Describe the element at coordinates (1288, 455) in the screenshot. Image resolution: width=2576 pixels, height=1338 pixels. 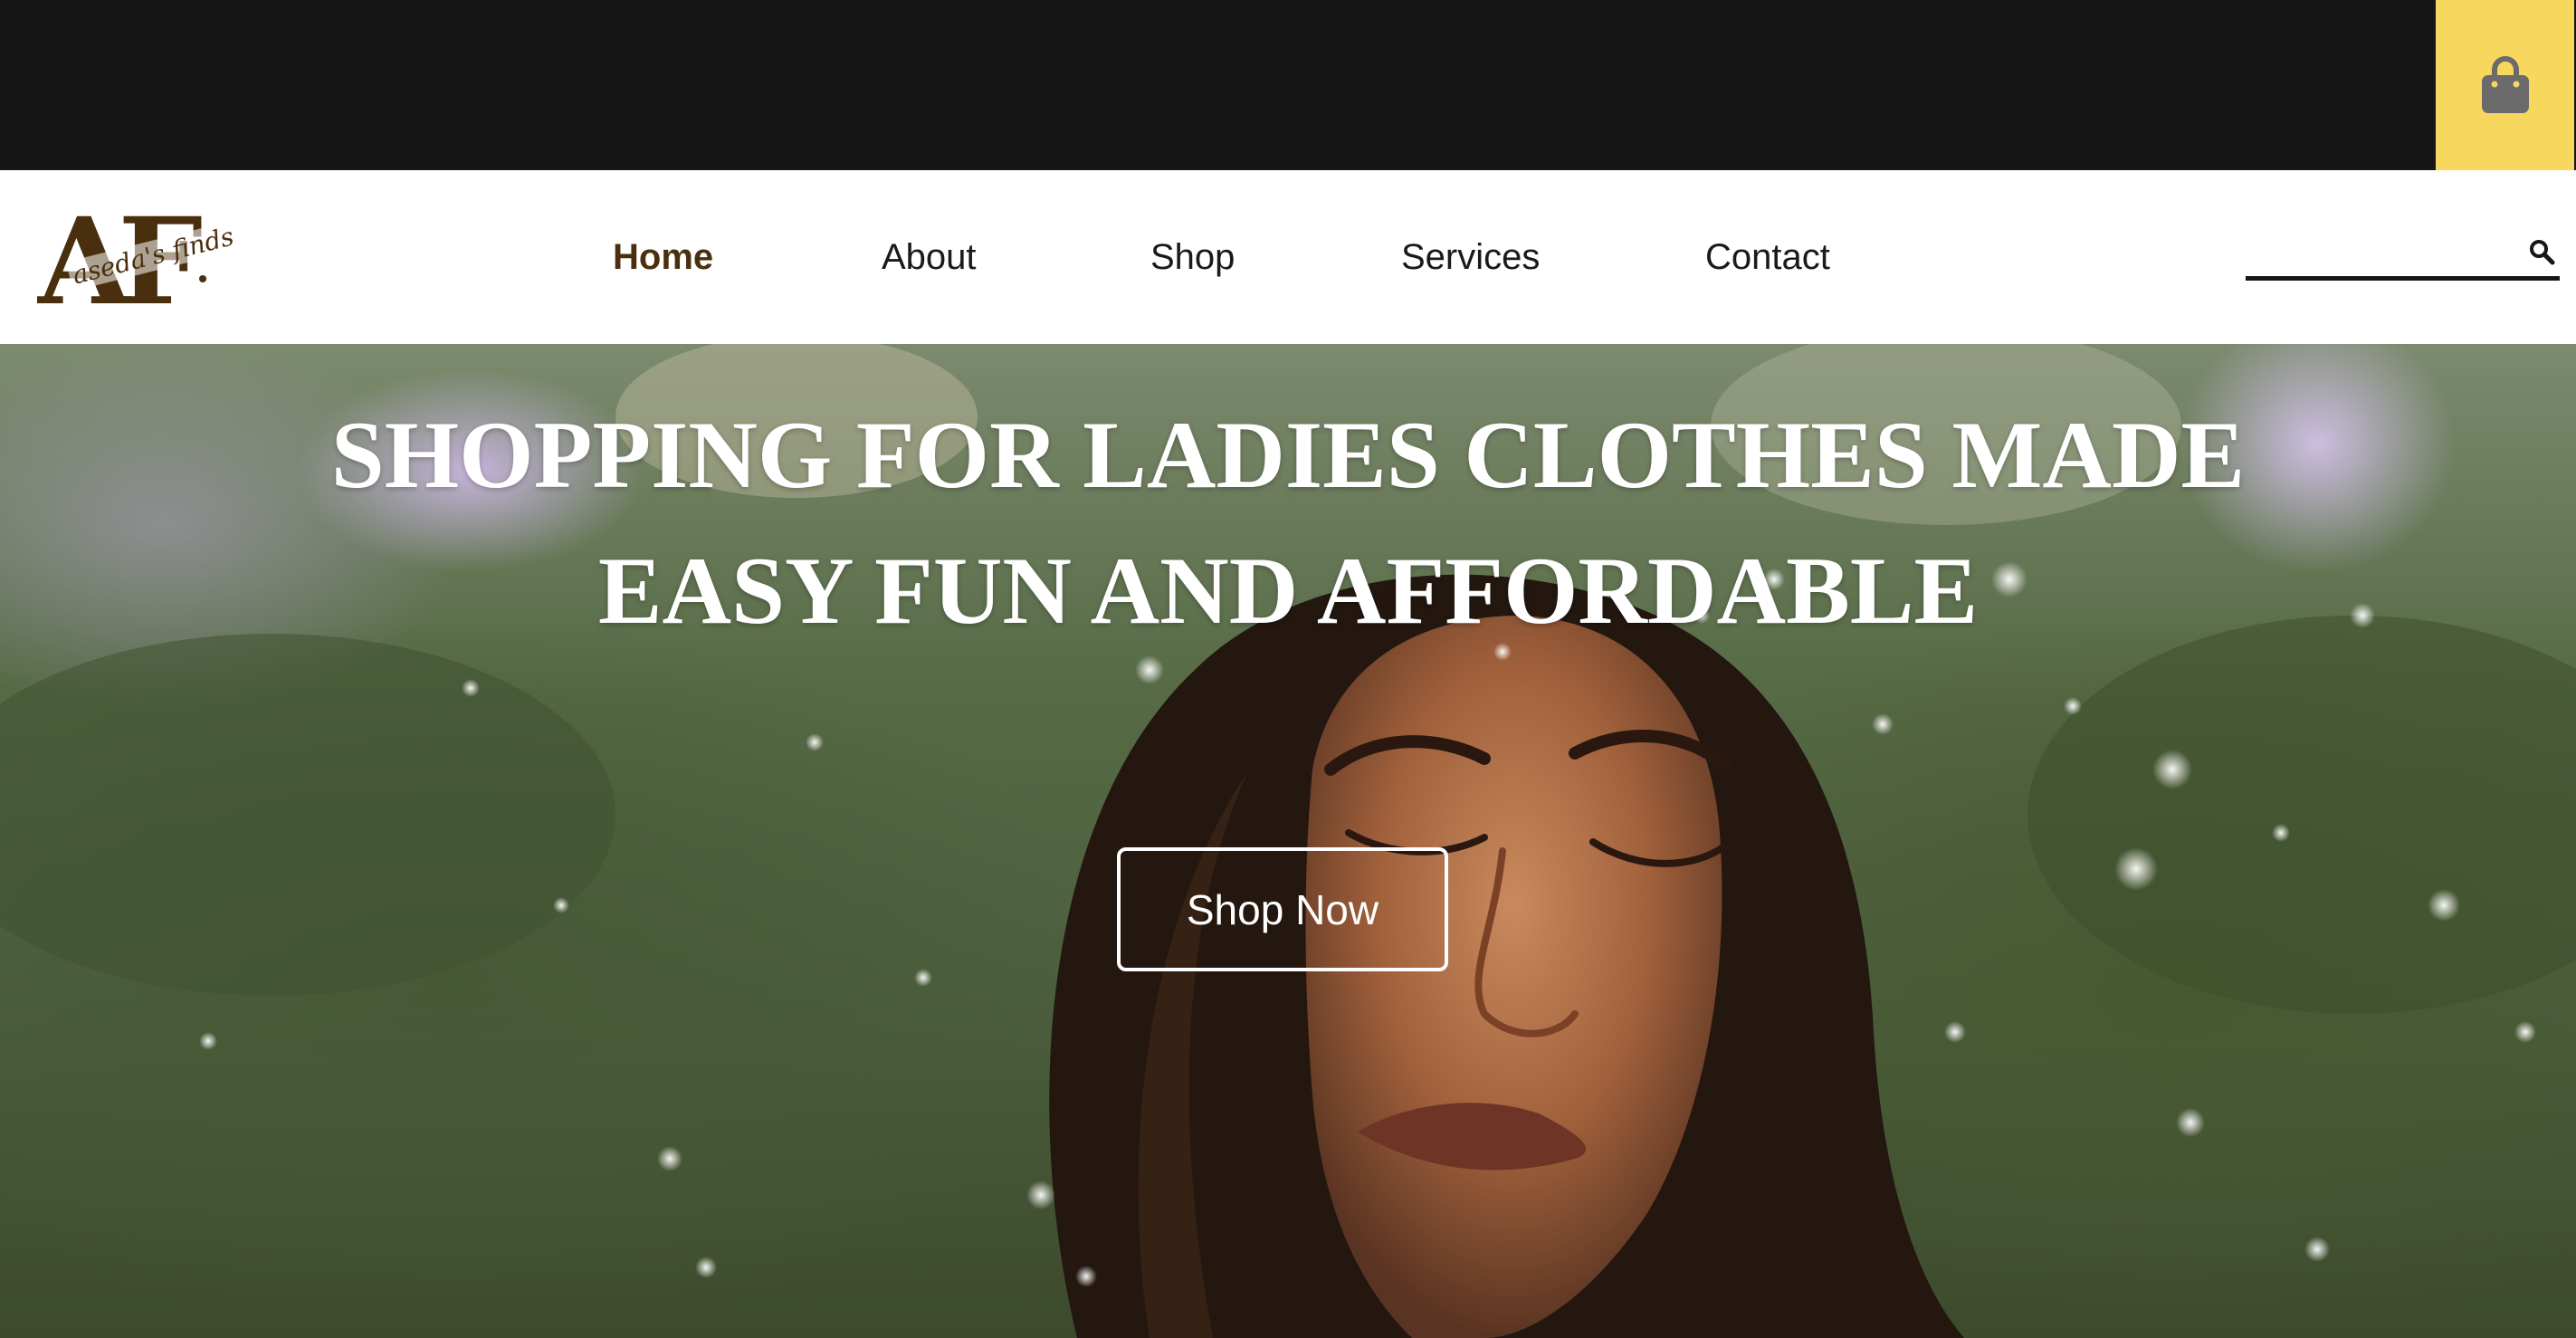
I see `hero-title-line-1: SHOPPING FOR LADIES CLOTHES MADE` at that location.